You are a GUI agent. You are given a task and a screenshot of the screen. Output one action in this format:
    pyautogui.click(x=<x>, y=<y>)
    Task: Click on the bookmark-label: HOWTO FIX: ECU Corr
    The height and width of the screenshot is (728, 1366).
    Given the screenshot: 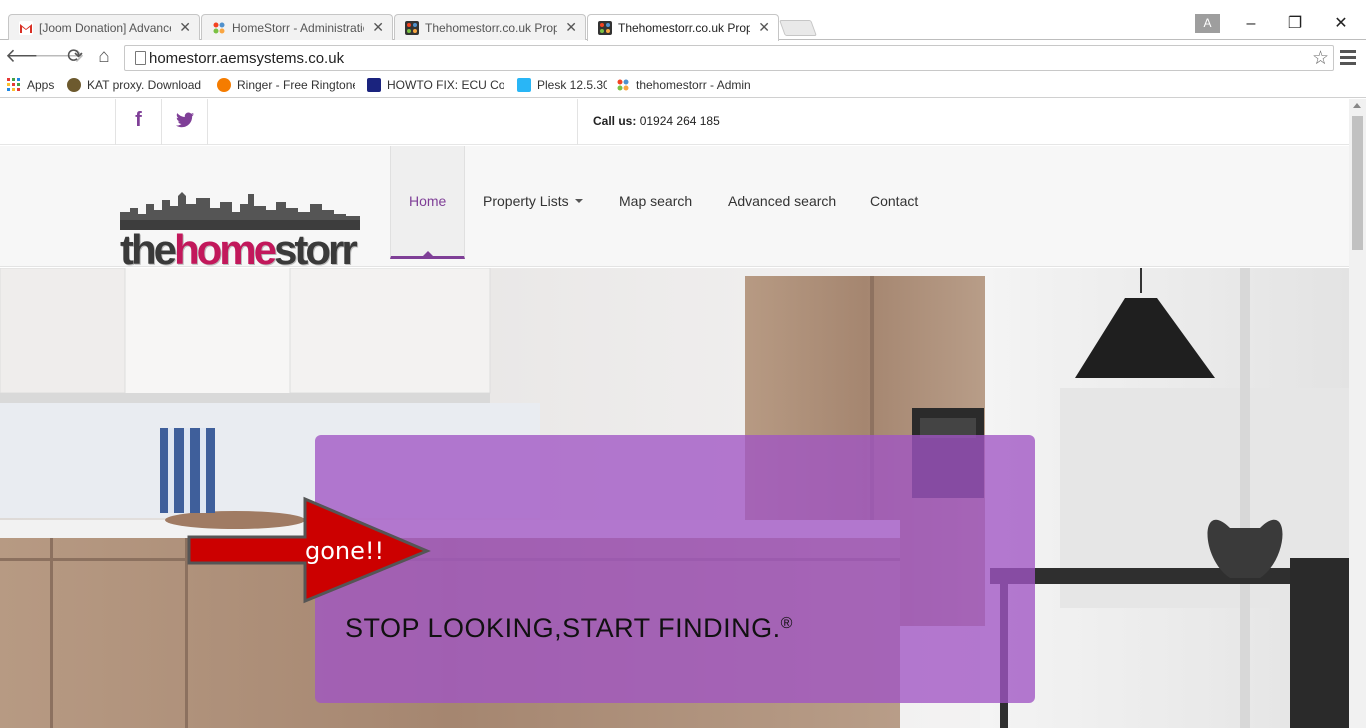 What is the action you would take?
    pyautogui.click(x=445, y=85)
    